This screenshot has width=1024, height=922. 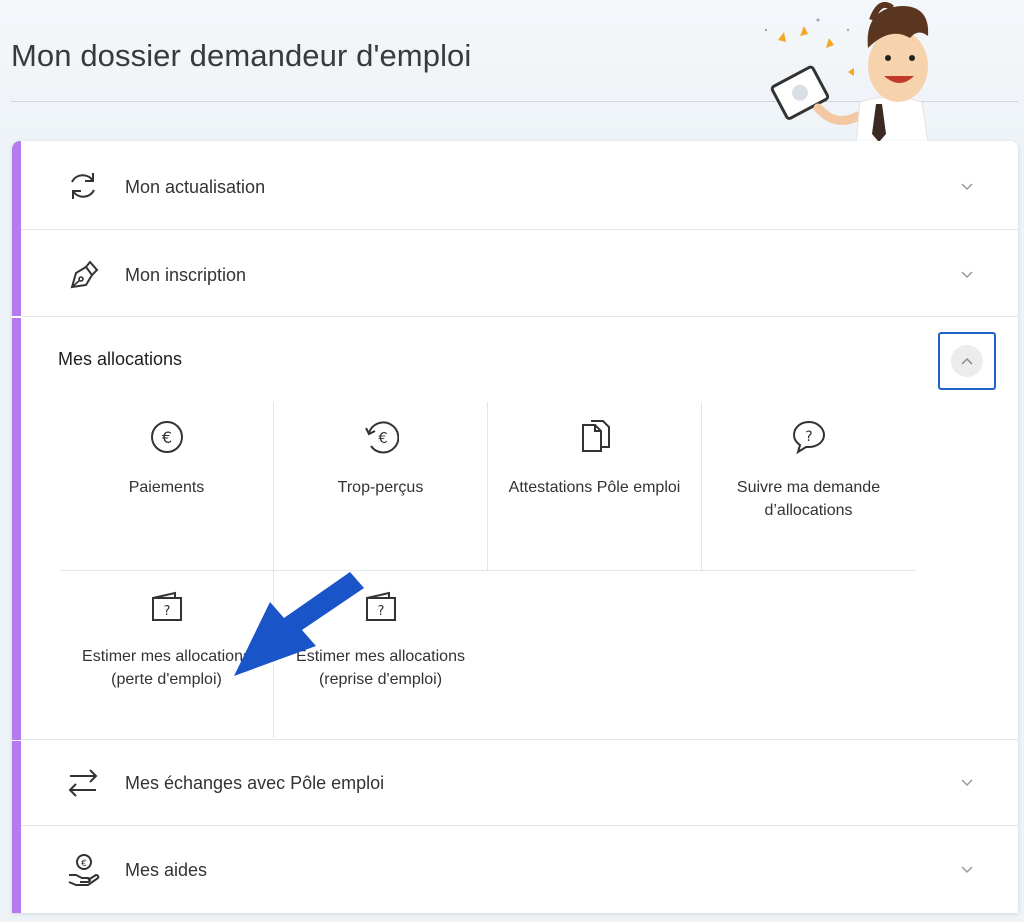 What do you see at coordinates (84, 870) in the screenshot?
I see `hand-euro-icon: €` at bounding box center [84, 870].